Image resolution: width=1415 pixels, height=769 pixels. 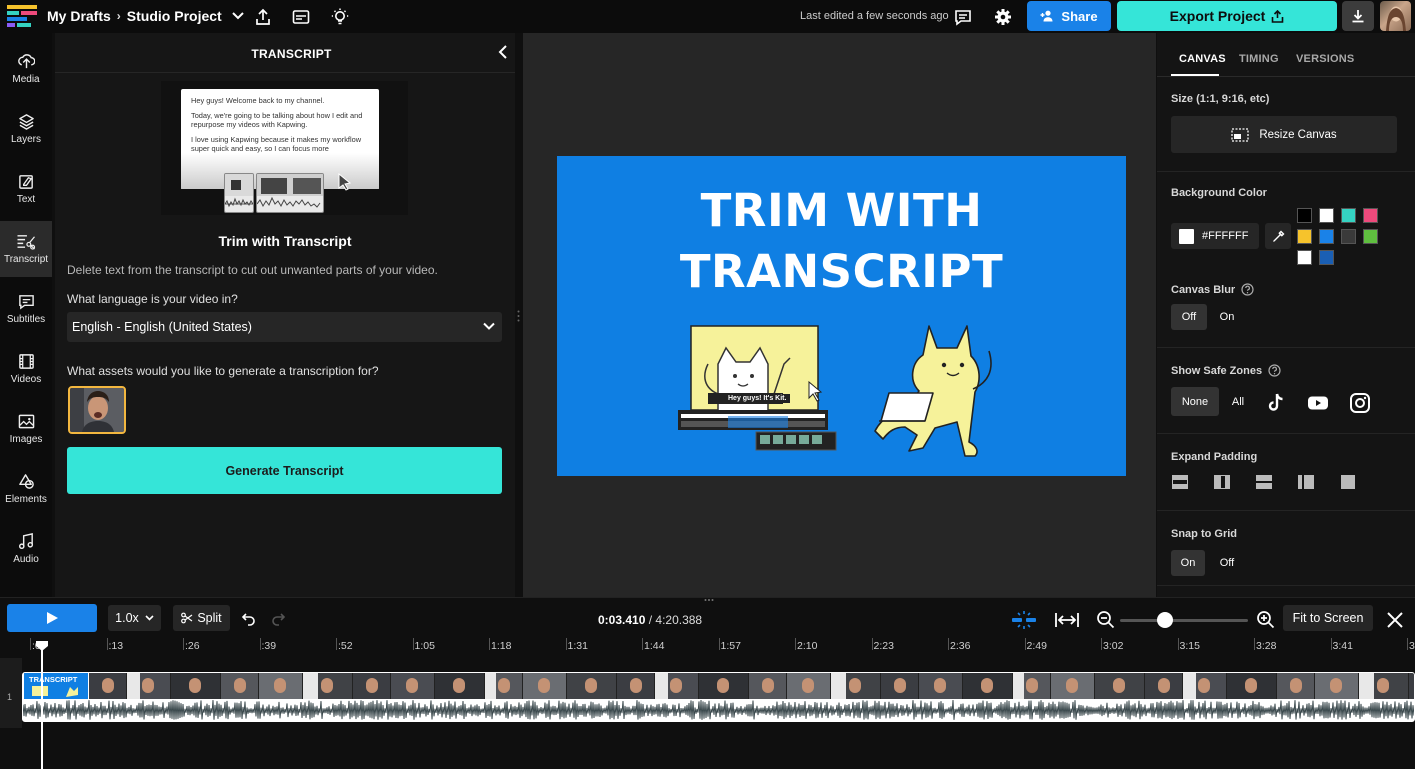 What do you see at coordinates (42, 708) in the screenshot?
I see `playhead` at bounding box center [42, 708].